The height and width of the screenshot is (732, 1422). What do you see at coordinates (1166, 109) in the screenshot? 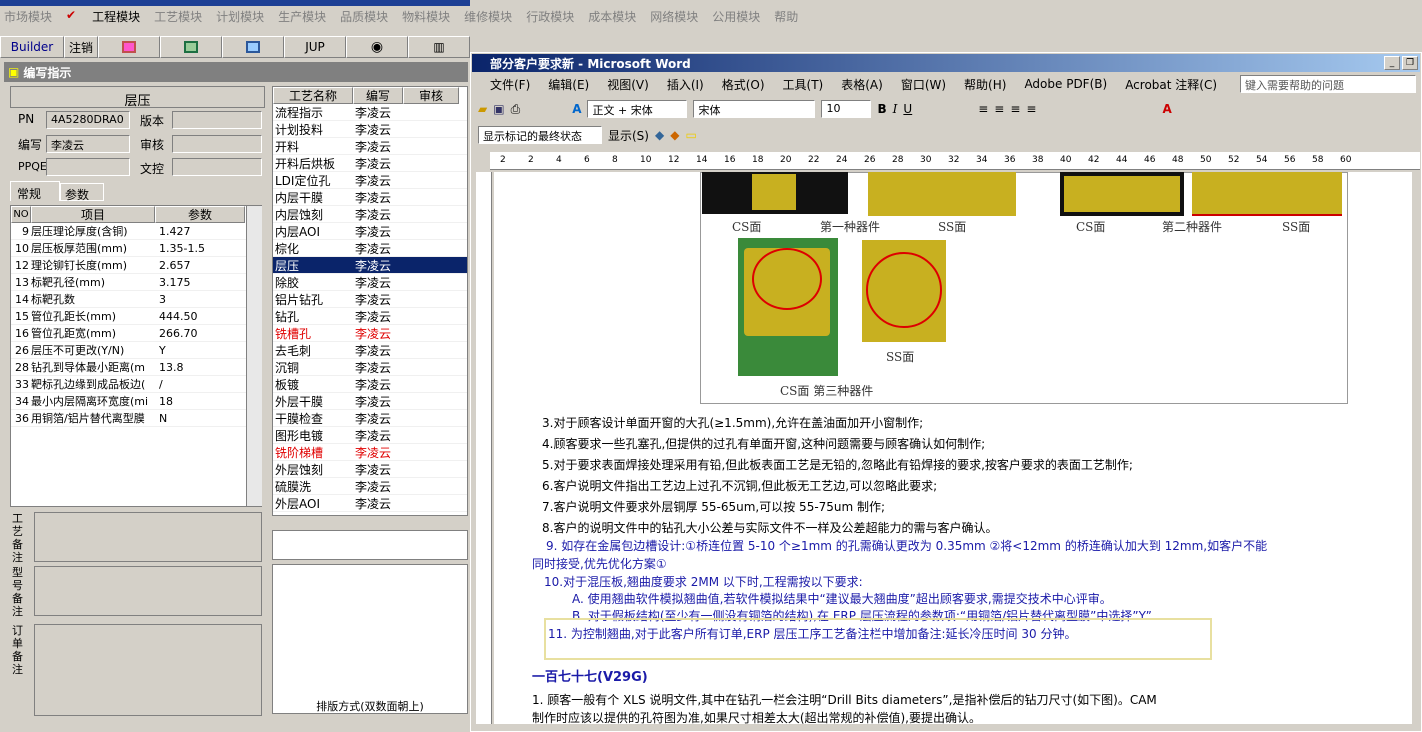
I see `font-color-icon: A` at bounding box center [1166, 109].